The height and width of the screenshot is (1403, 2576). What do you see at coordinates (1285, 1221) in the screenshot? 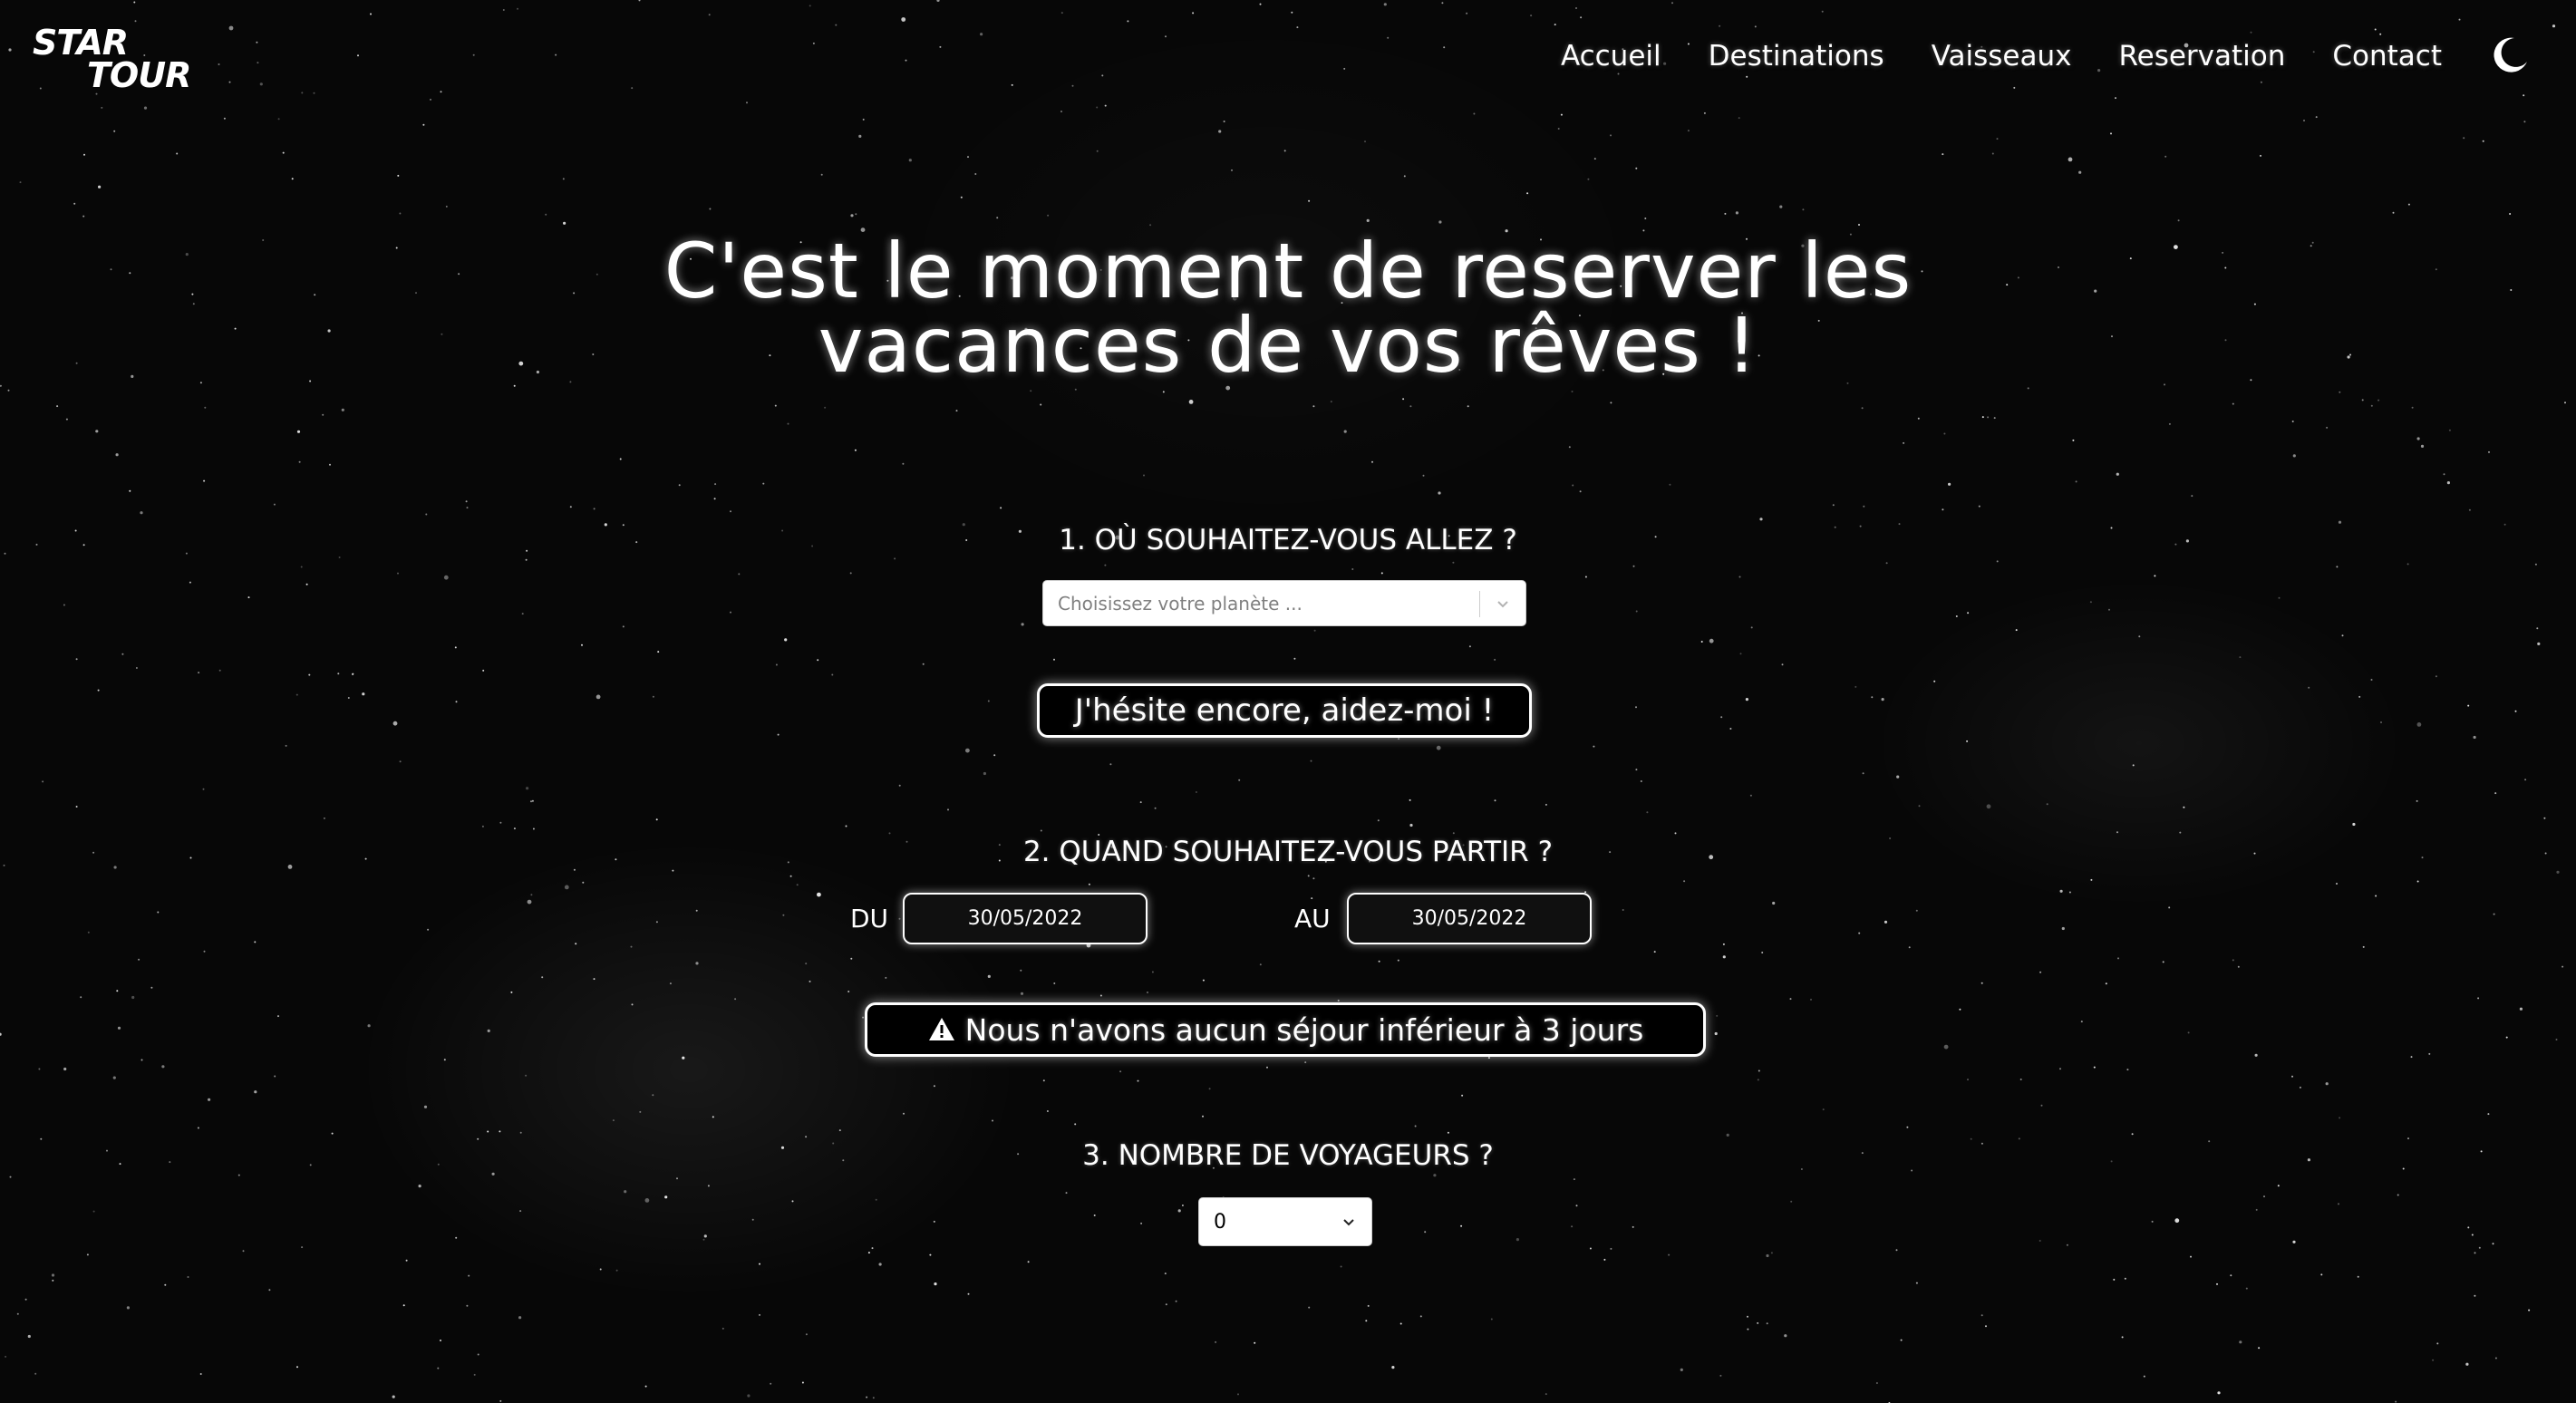
I see `travelers-select: 0` at bounding box center [1285, 1221].